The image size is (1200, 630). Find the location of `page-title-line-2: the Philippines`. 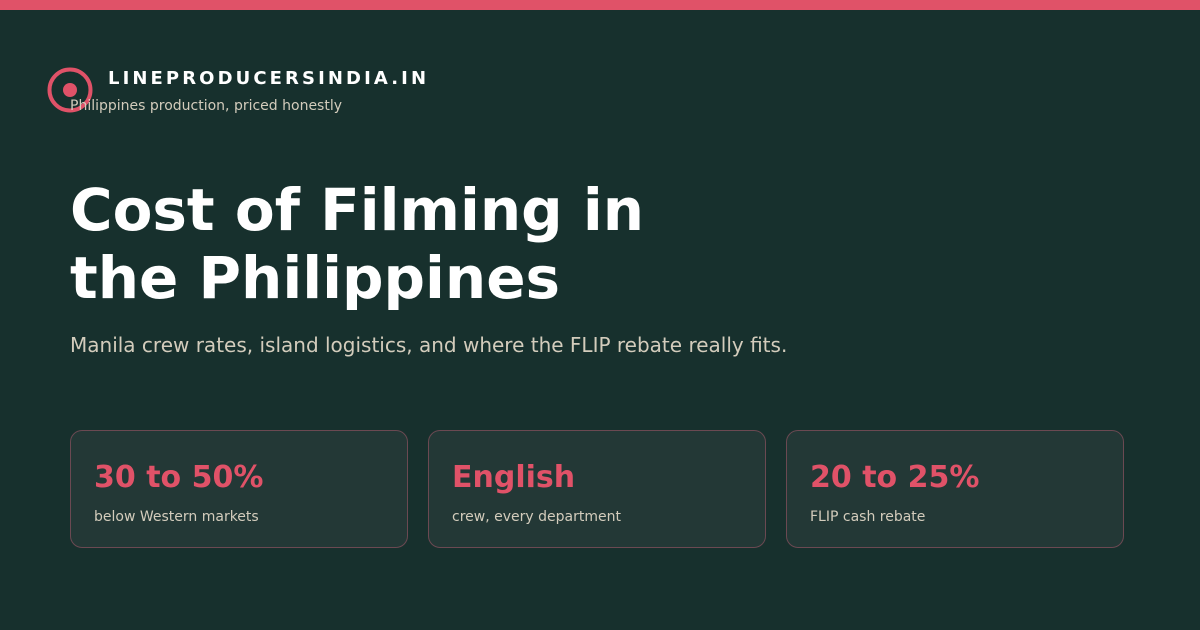

page-title-line-2: the Philippines is located at coordinates (315, 278).